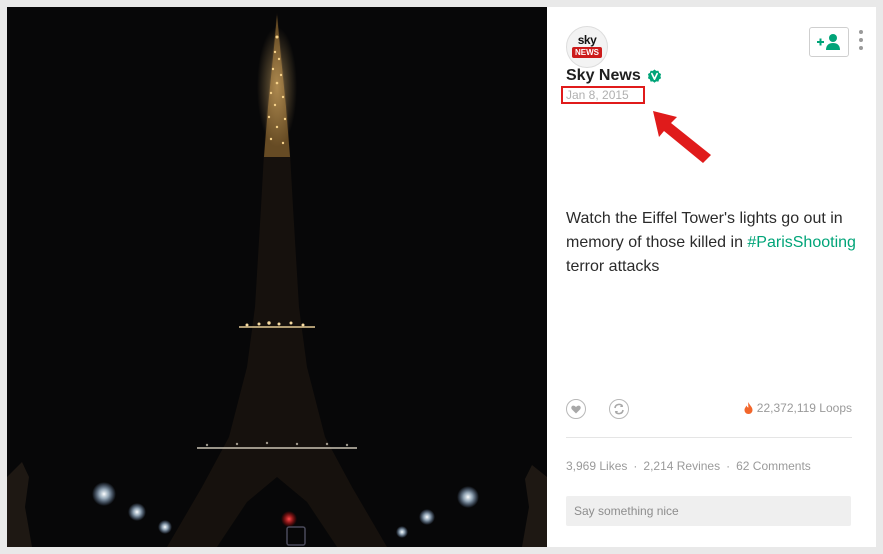  I want to click on loops-flame-icon, so click(748, 408).